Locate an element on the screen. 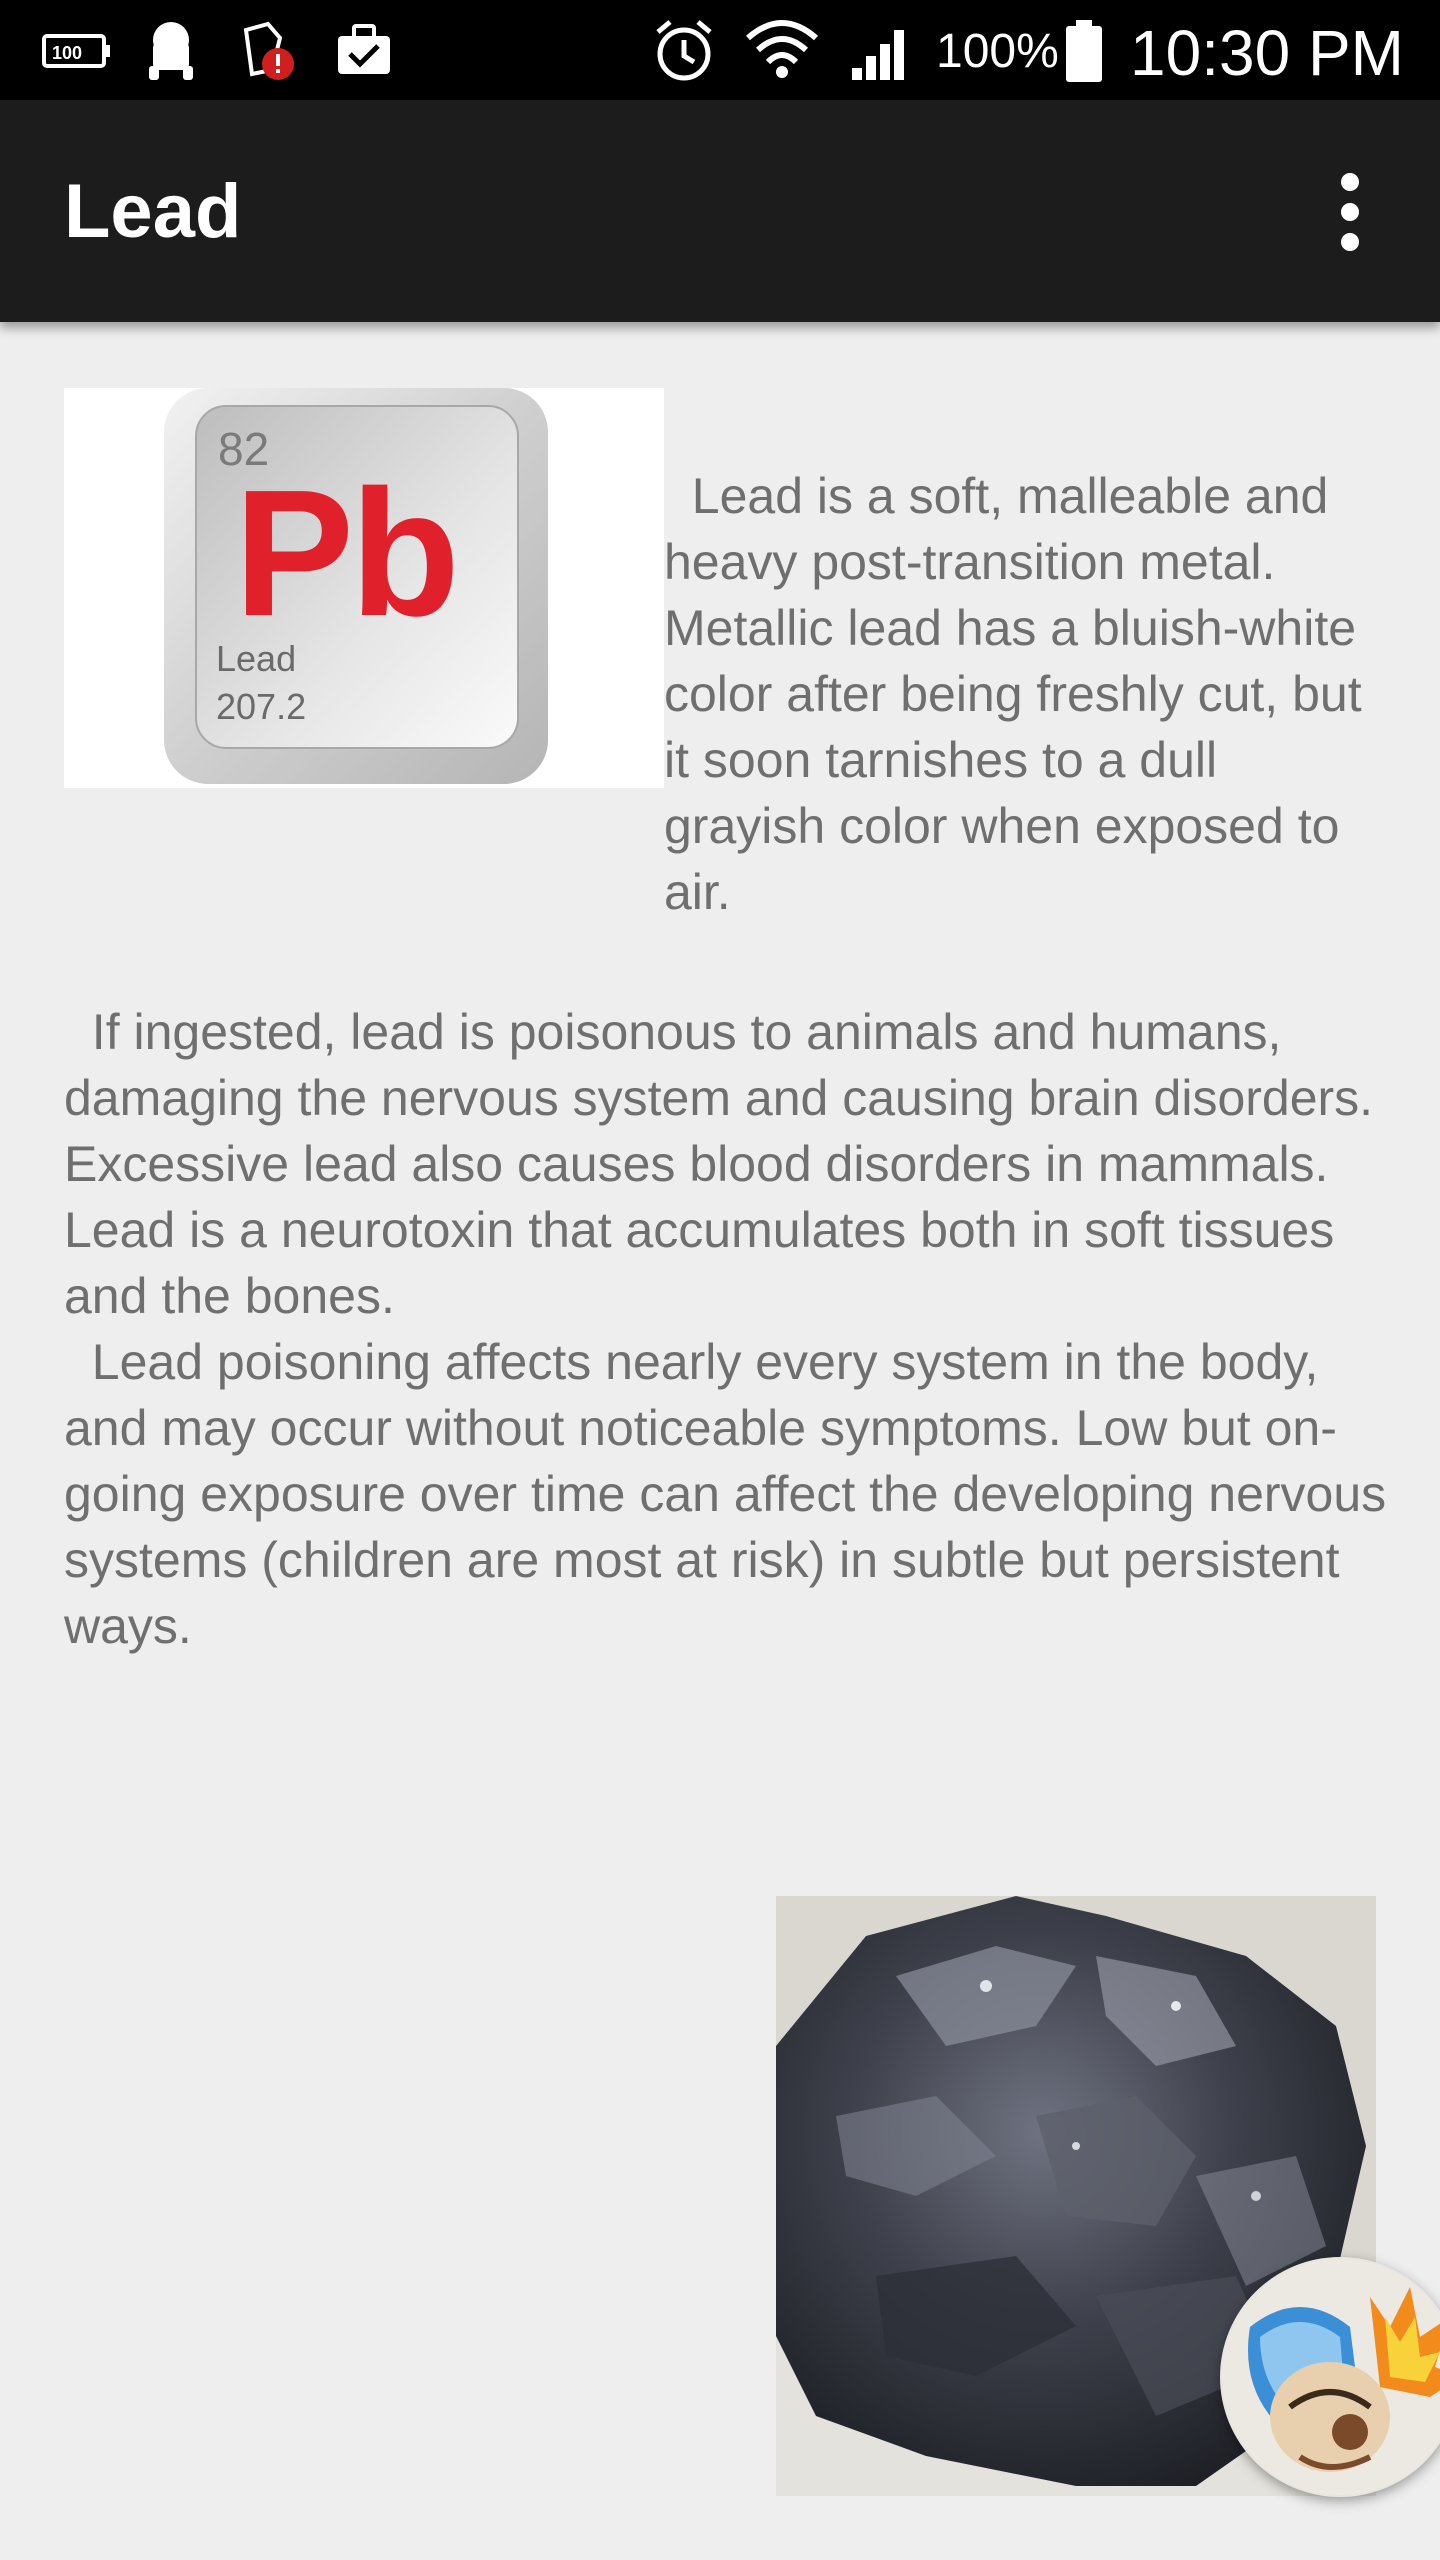 The height and width of the screenshot is (2560, 1440). app-alert-icon is located at coordinates (268, 53).